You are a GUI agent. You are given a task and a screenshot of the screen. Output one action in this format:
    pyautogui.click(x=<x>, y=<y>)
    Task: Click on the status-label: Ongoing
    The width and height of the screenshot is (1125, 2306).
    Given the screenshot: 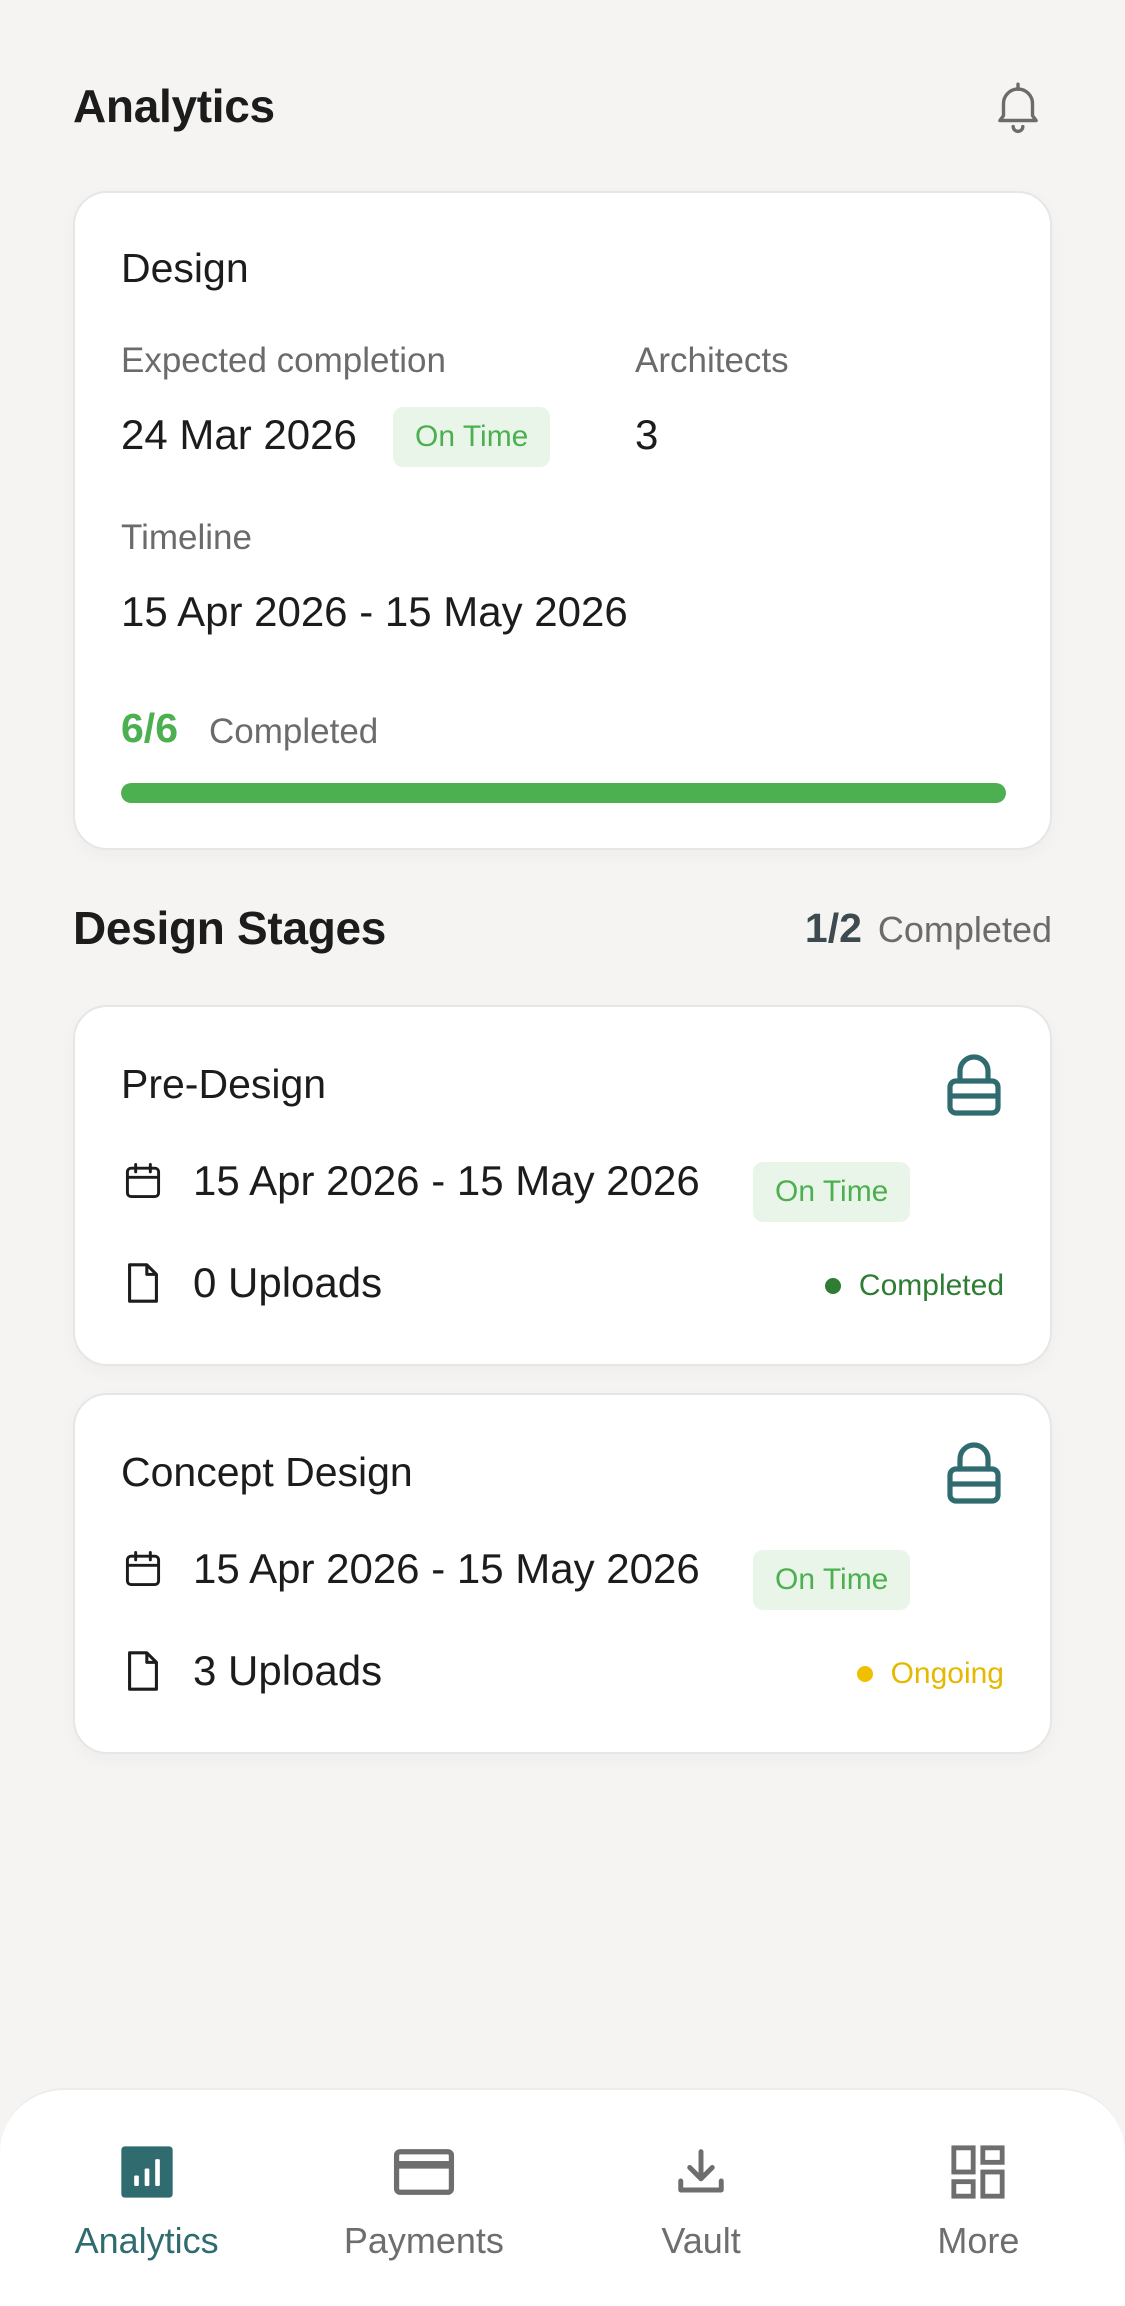 What is the action you would take?
    pyautogui.click(x=947, y=1673)
    